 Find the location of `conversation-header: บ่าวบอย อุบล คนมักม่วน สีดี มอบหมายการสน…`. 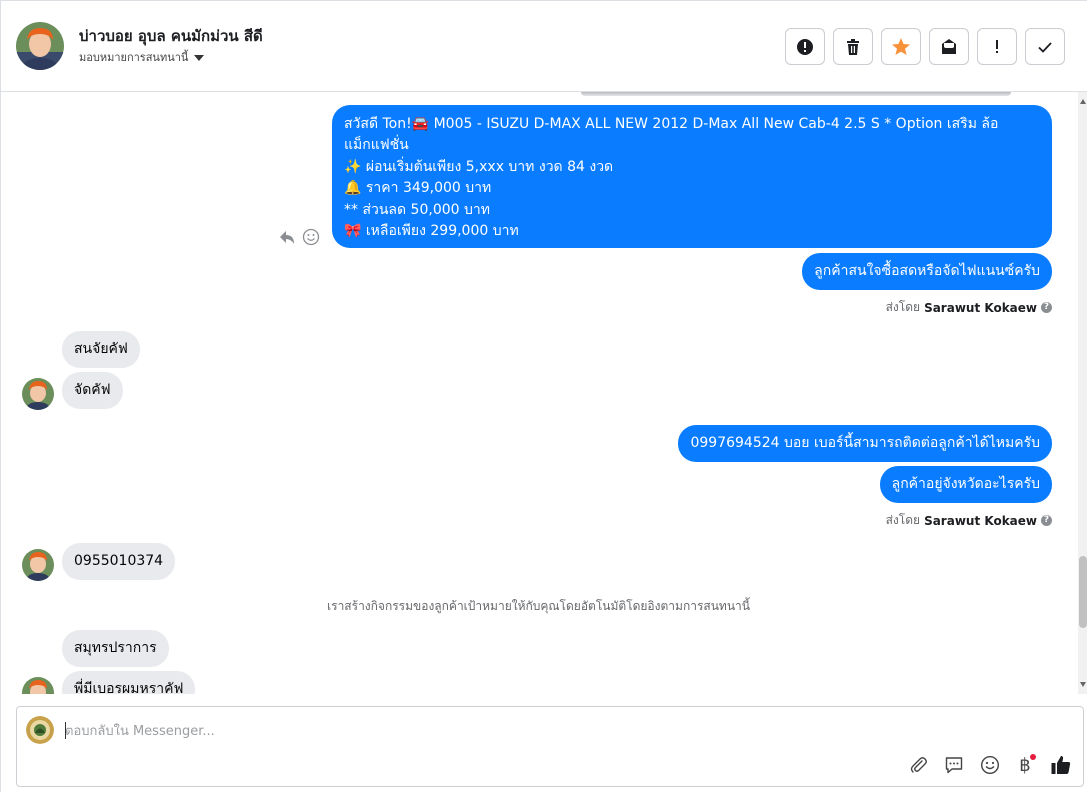

conversation-header: บ่าวบอย อุบล คนมักม่วน สีดี มอบหมายการสน… is located at coordinates (544, 46).